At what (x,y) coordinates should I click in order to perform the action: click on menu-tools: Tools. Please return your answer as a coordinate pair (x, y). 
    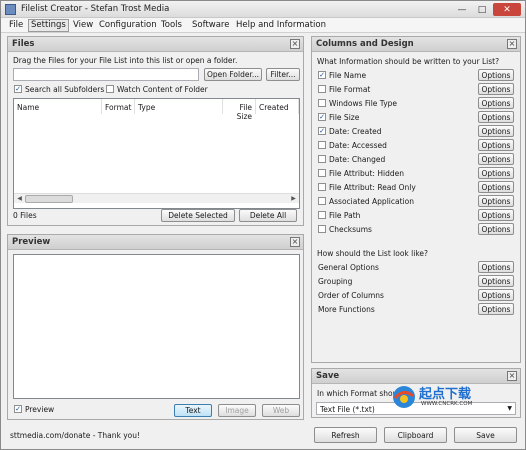
    Looking at the image, I should click on (171, 26).